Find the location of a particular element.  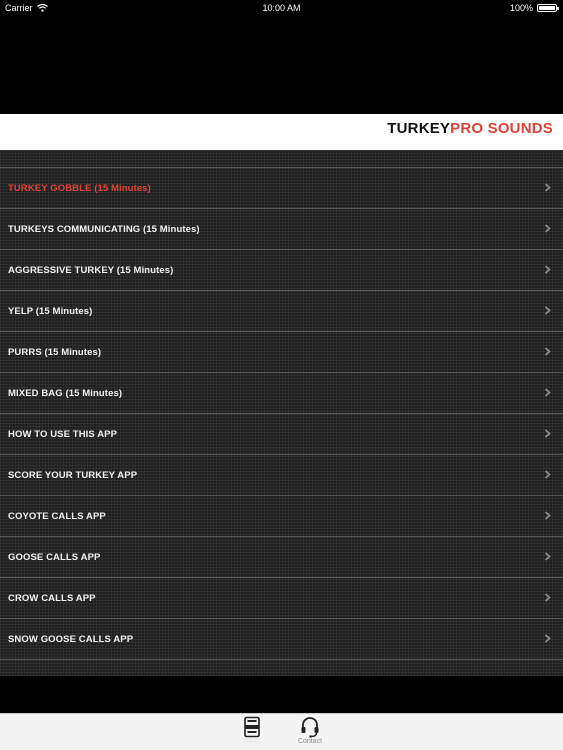

menu-item: HOW TO USE THIS APP is located at coordinates (281, 434).